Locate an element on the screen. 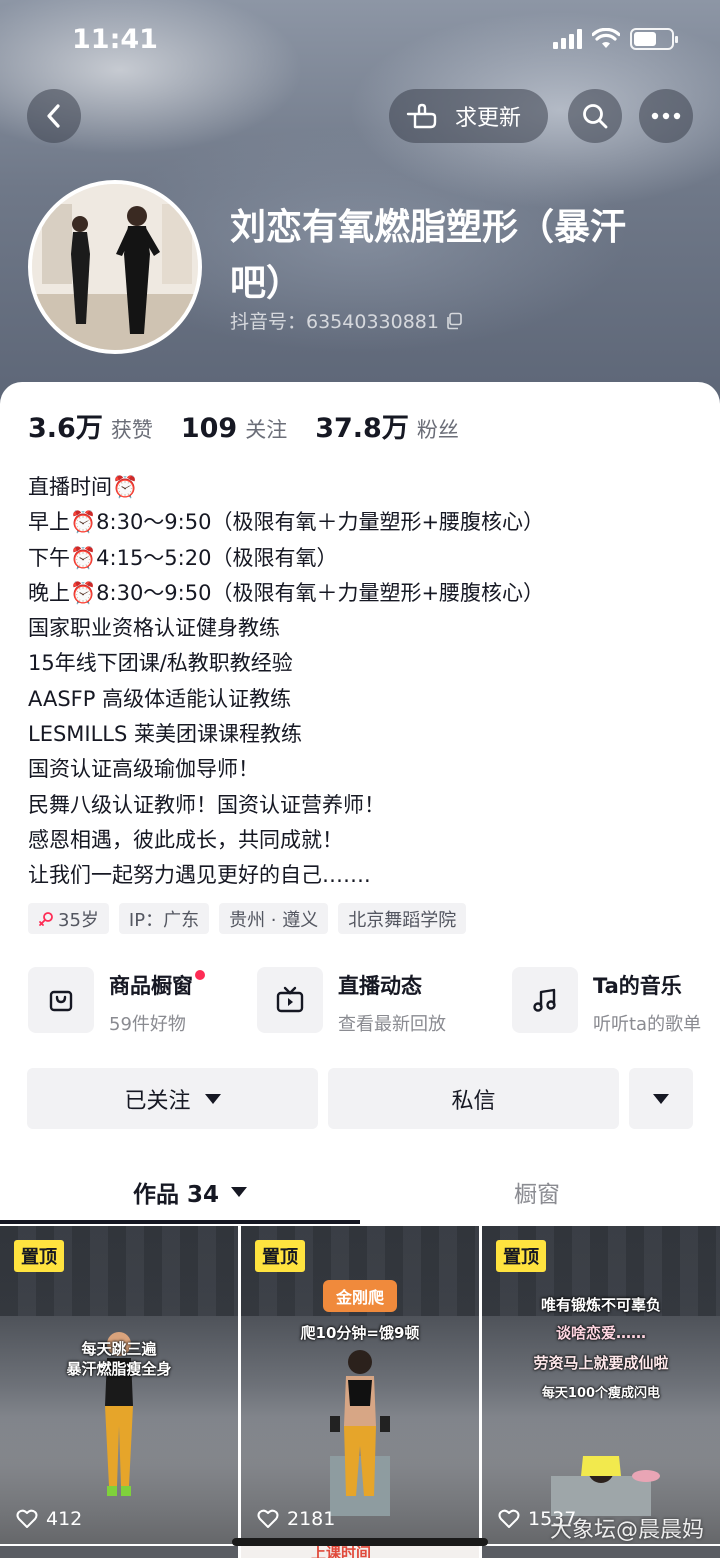 The height and width of the screenshot is (1558, 720). tag-ip: IP：广东 is located at coordinates (164, 918).